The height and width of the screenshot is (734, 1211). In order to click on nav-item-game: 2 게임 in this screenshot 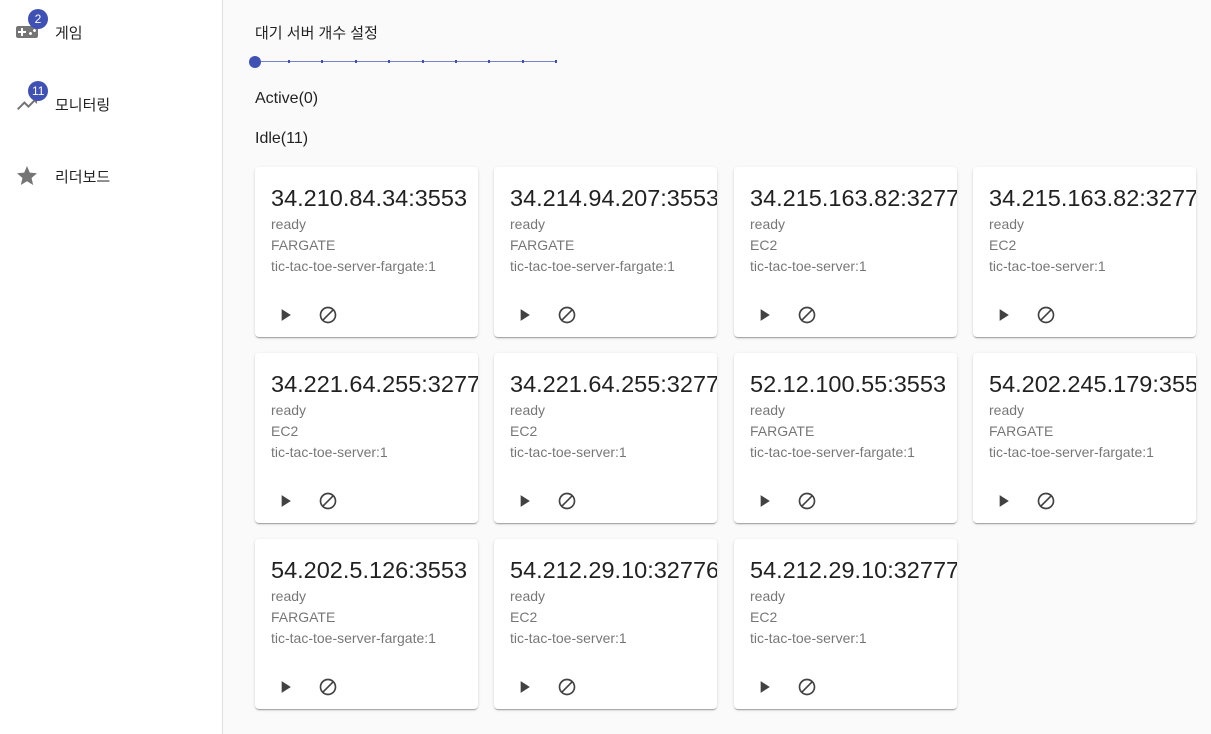, I will do `click(111, 32)`.